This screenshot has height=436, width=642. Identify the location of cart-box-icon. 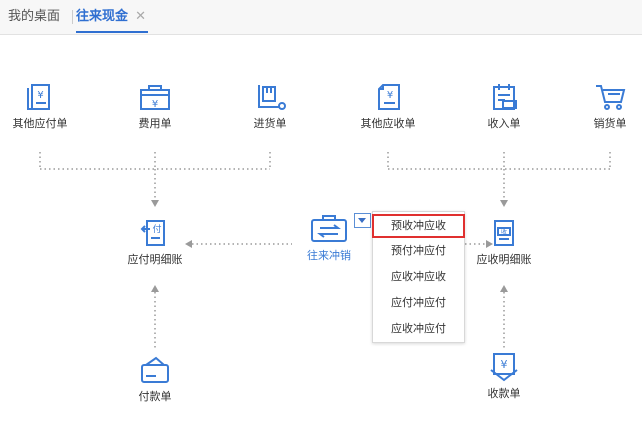
(272, 97).